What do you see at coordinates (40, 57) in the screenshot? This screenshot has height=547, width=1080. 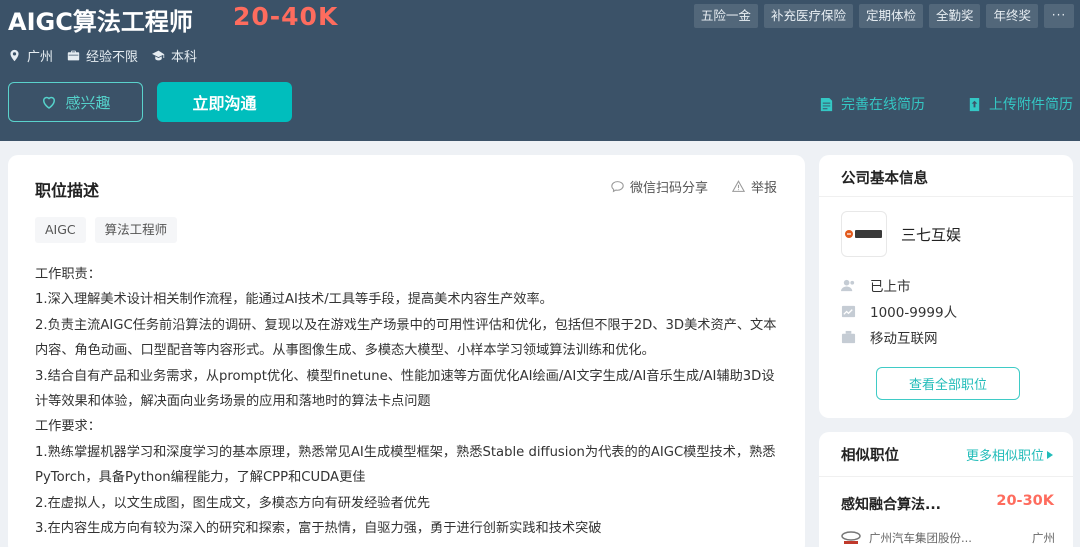 I see `meta-city-label: 广州` at bounding box center [40, 57].